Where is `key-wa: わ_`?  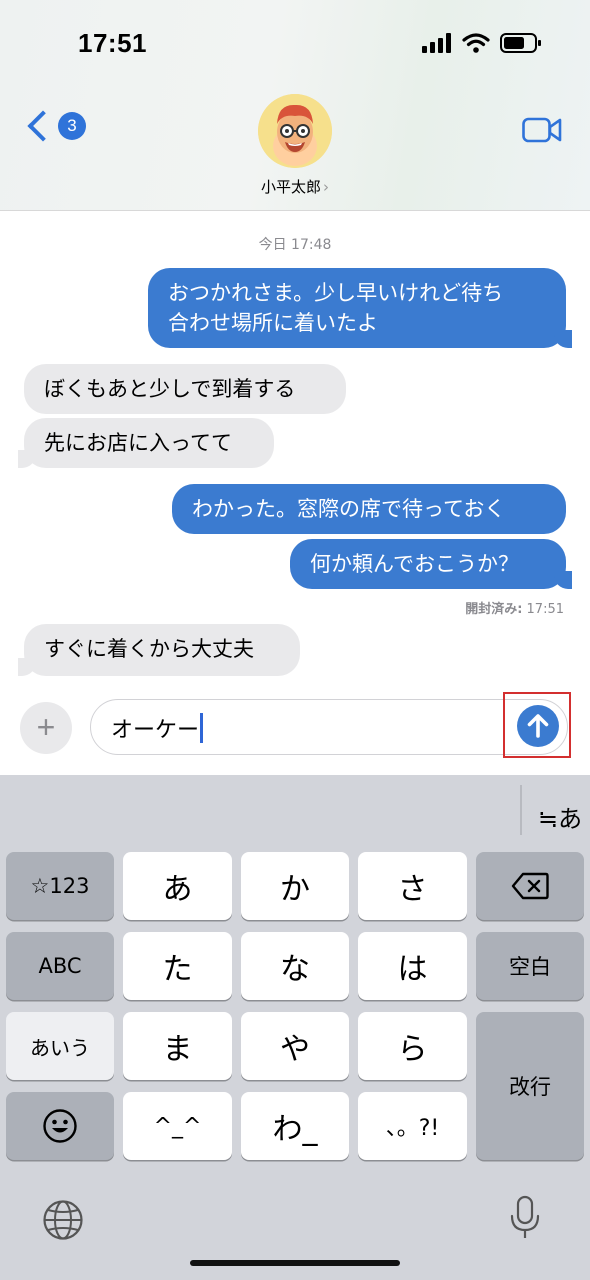 key-wa: わ_ is located at coordinates (295, 1126).